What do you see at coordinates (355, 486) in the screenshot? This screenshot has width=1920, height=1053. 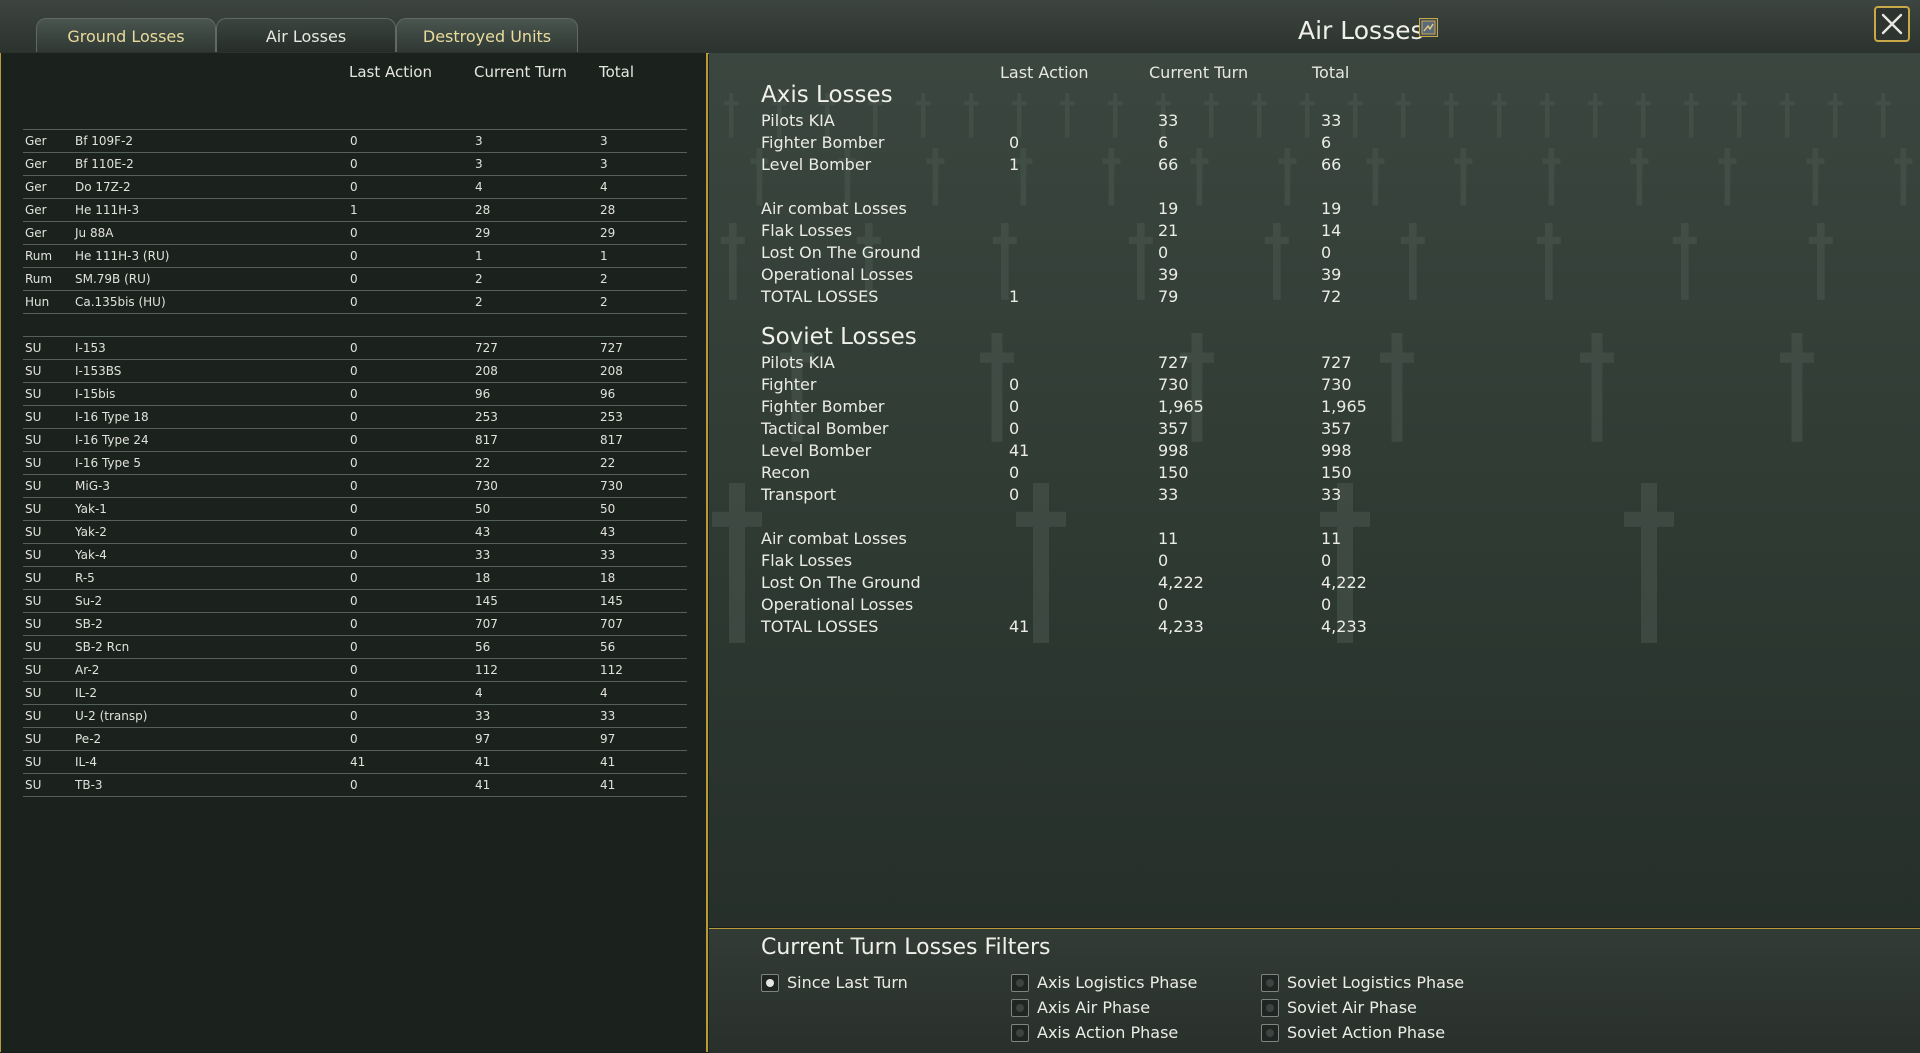 I see `table-row: SU MiG-3 0 730 730` at bounding box center [355, 486].